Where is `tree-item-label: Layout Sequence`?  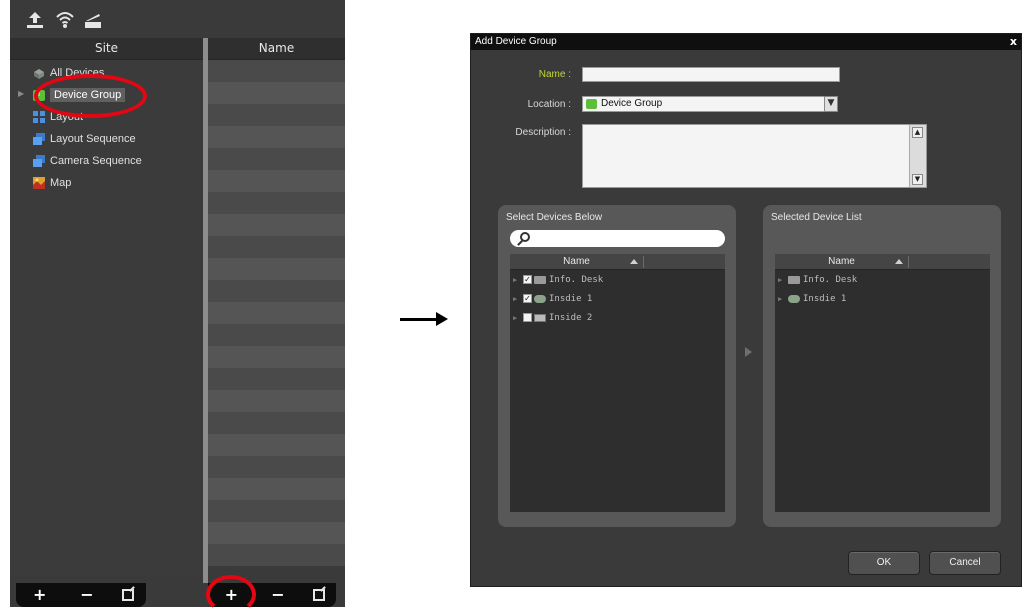 tree-item-label: Layout Sequence is located at coordinates (93, 139).